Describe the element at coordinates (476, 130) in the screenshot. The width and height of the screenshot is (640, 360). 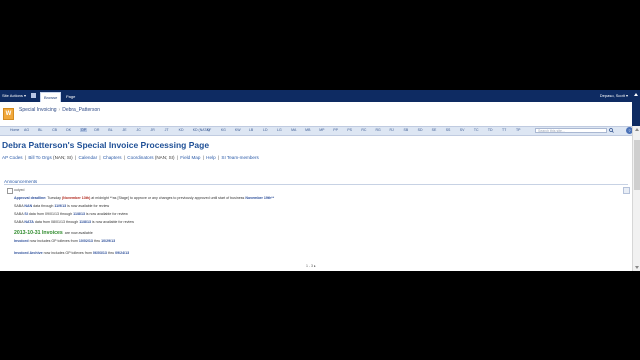
I see `top-nav-item: TC` at that location.